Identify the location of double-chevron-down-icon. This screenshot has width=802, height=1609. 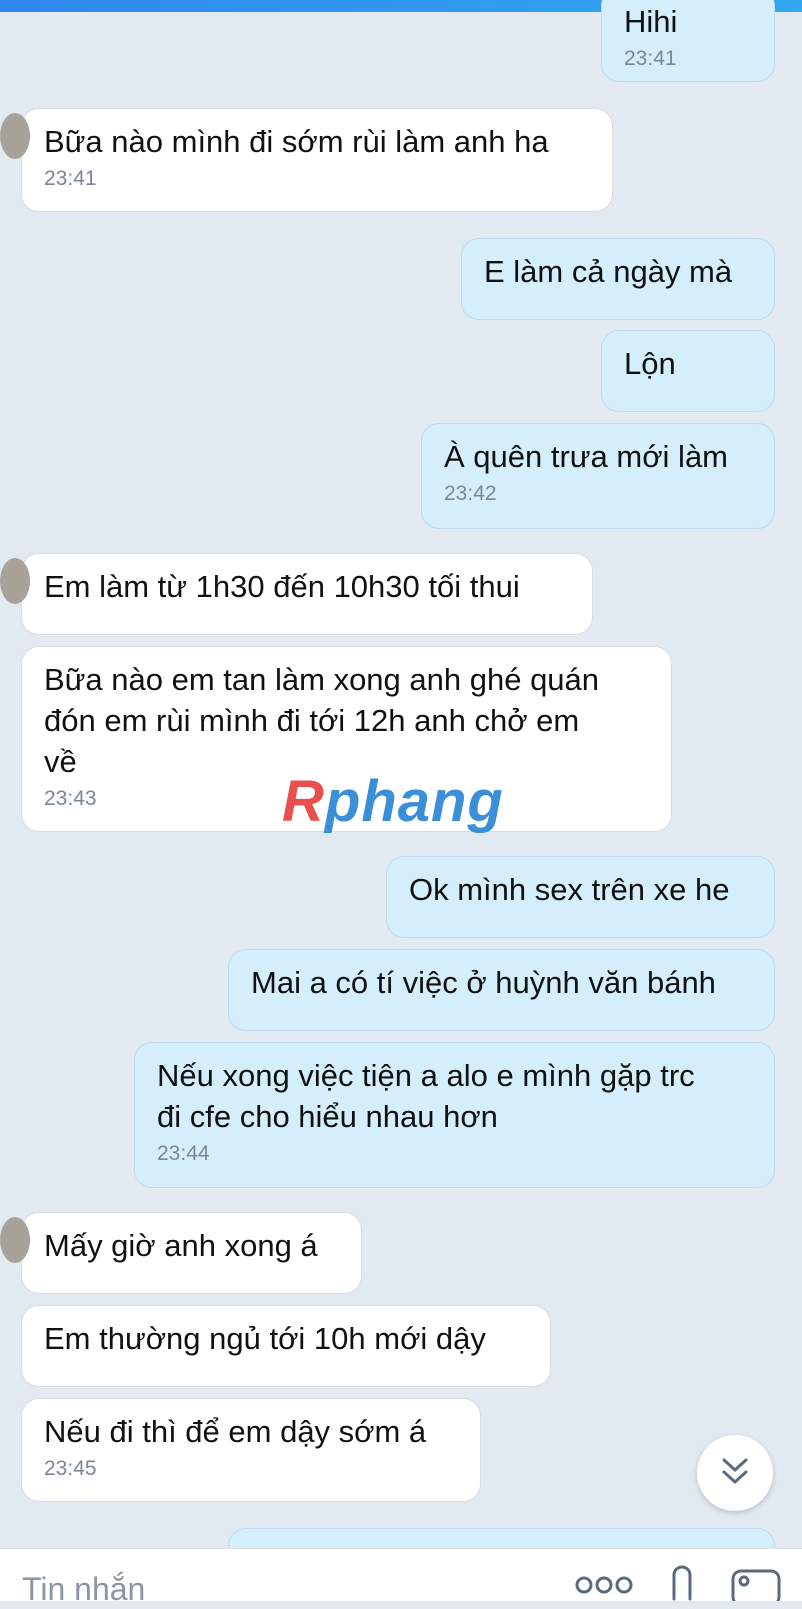
(735, 1473).